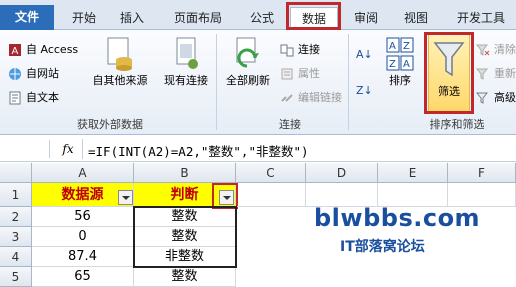 Image resolution: width=516 pixels, height=287 pixels. I want to click on column-header-b: B, so click(185, 173).